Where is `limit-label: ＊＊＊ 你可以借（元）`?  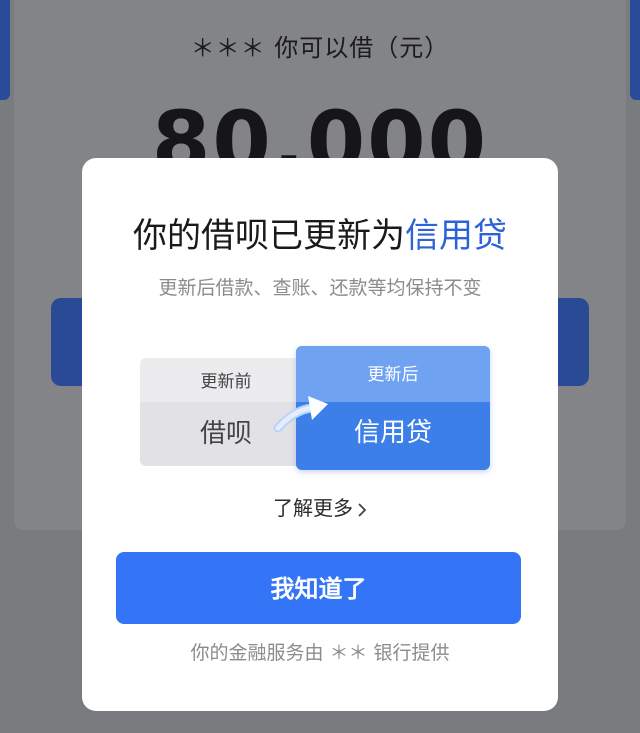
limit-label: ＊＊＊ 你可以借（元） is located at coordinates (320, 48).